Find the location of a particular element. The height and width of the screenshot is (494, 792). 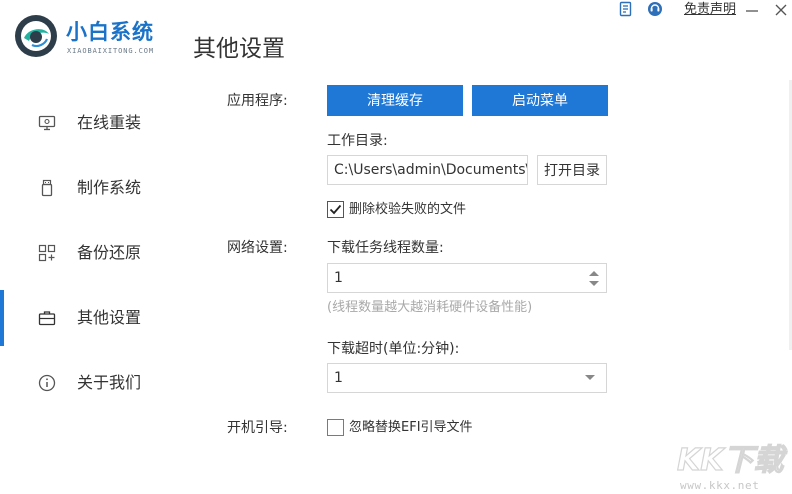

stepper-up-icon is located at coordinates (594, 273).